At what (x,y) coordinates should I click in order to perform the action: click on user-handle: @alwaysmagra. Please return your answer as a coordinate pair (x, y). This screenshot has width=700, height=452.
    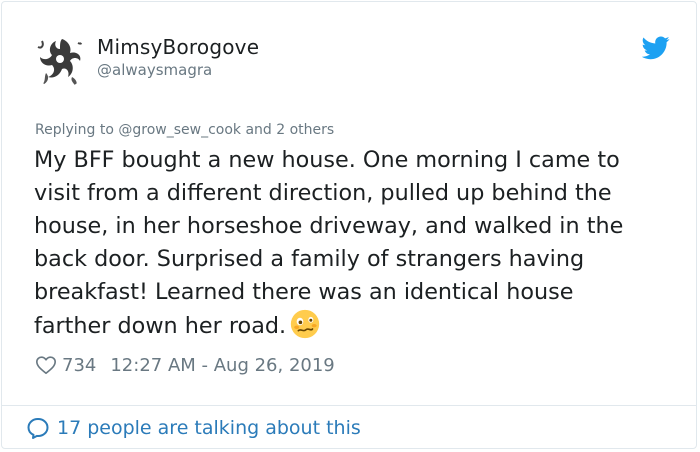
    Looking at the image, I should click on (154, 70).